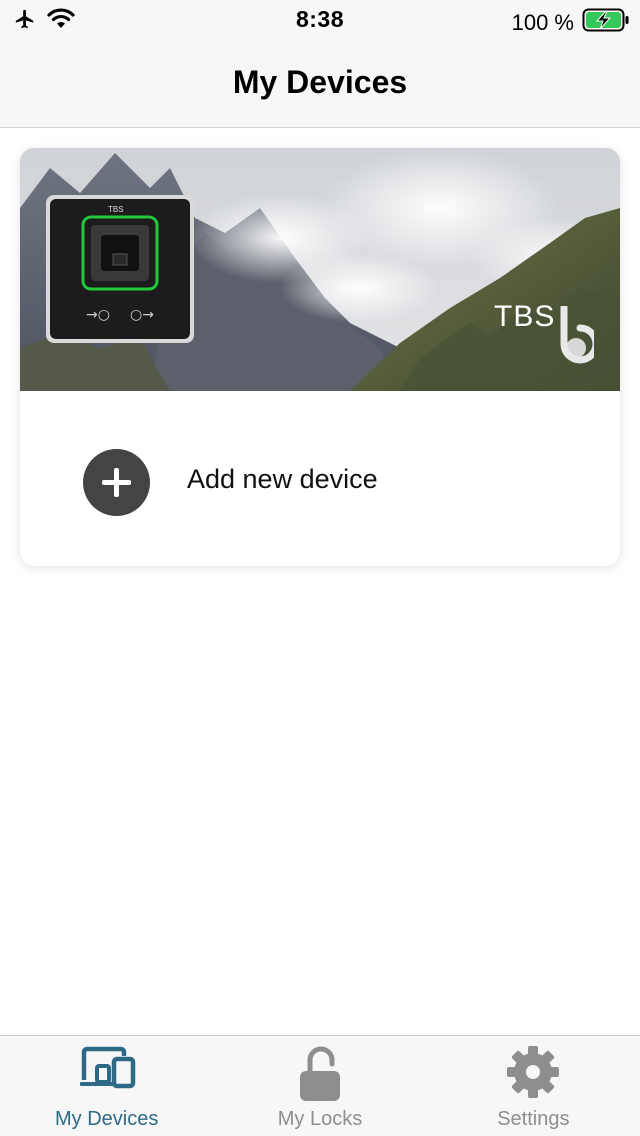 The image size is (640, 1136). What do you see at coordinates (320, 1075) in the screenshot?
I see `lock-icon` at bounding box center [320, 1075].